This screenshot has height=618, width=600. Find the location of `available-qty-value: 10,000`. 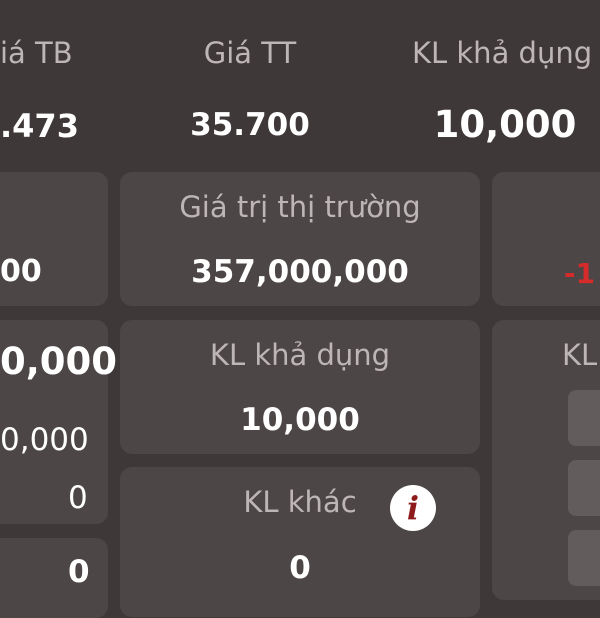

available-qty-value: 10,000 is located at coordinates (300, 420).